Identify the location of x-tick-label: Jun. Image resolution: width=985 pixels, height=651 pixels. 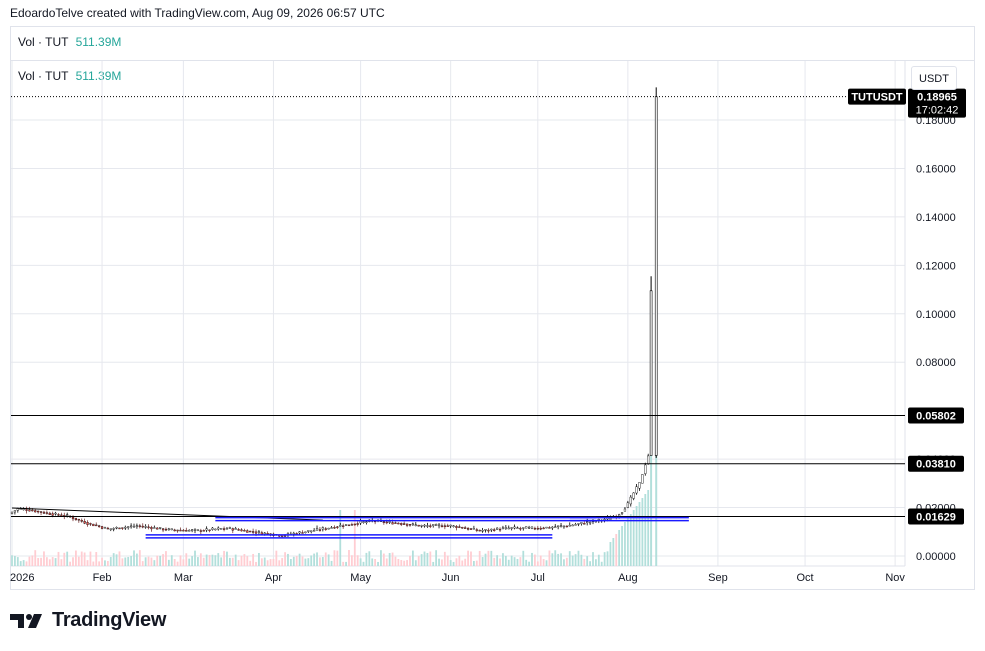
(451, 578).